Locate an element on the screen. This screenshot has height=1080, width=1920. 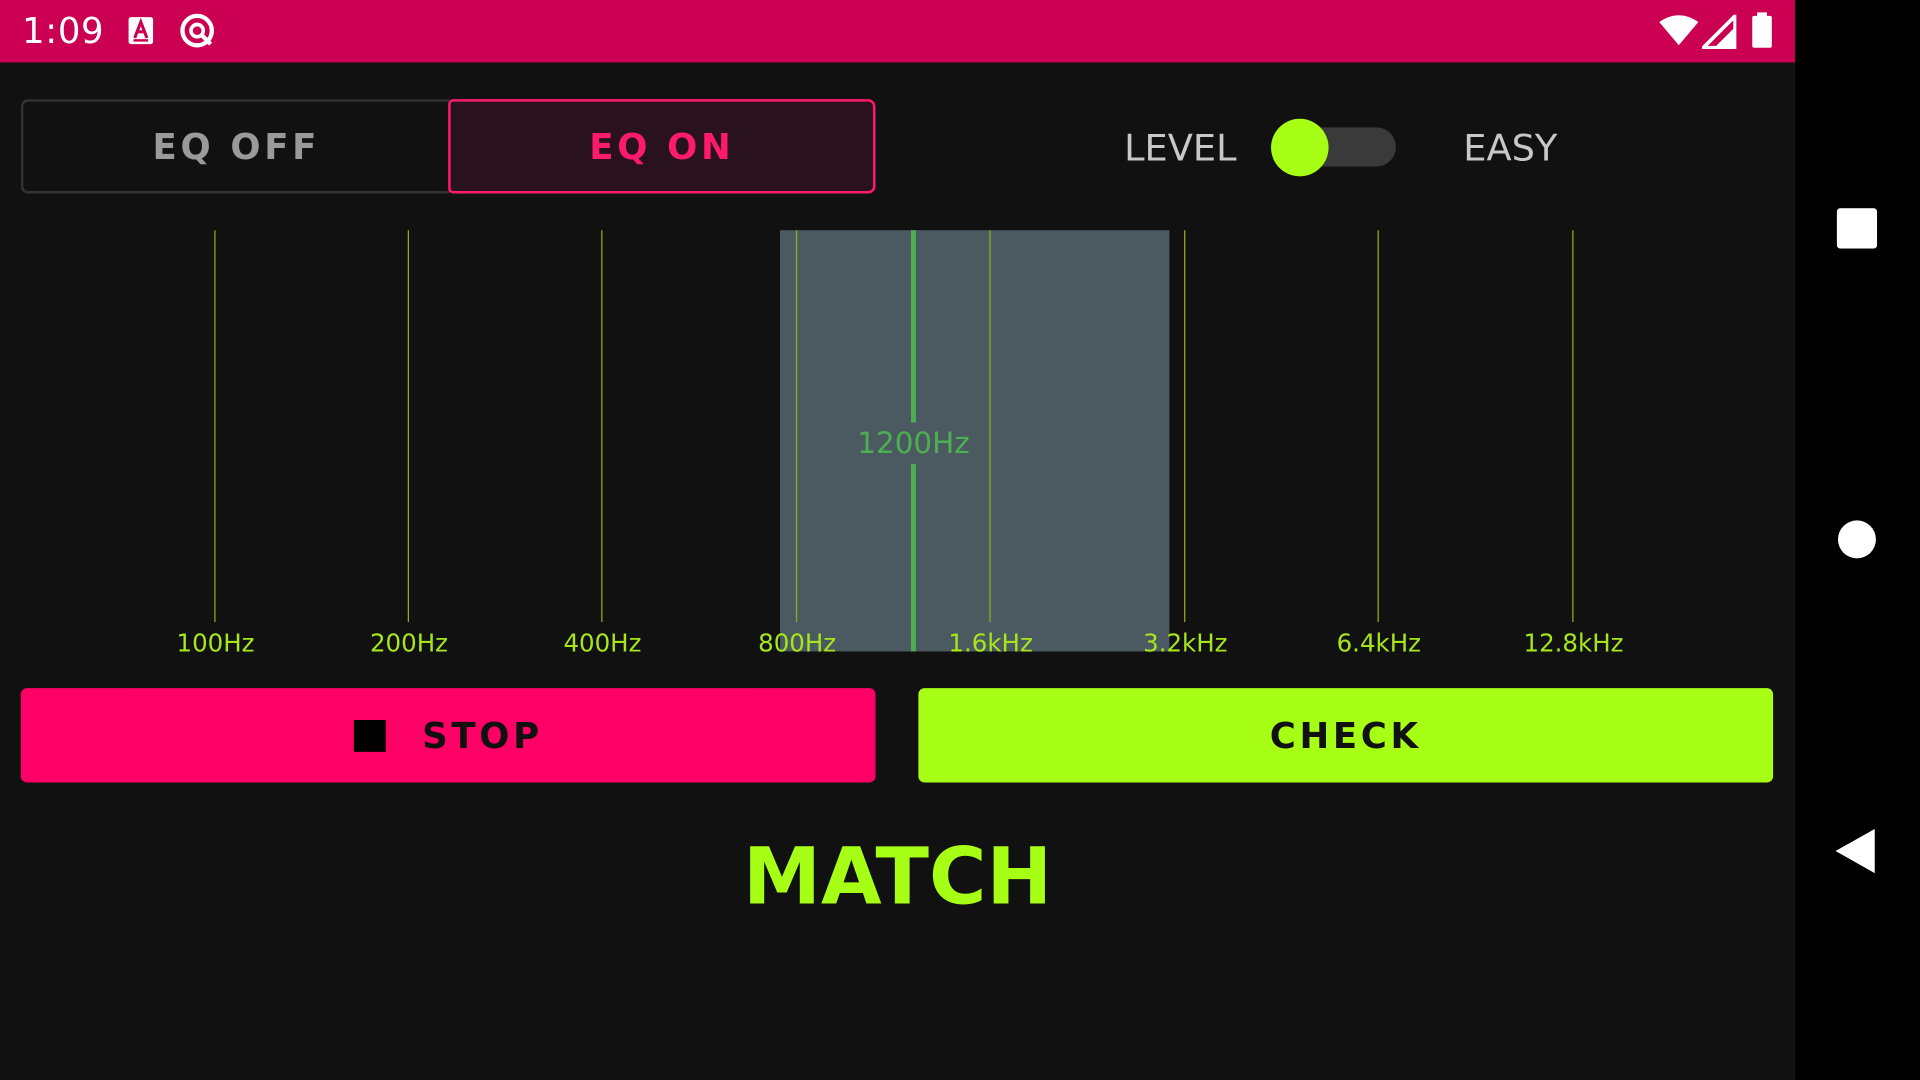
result-text: MATCH is located at coordinates (898, 878).